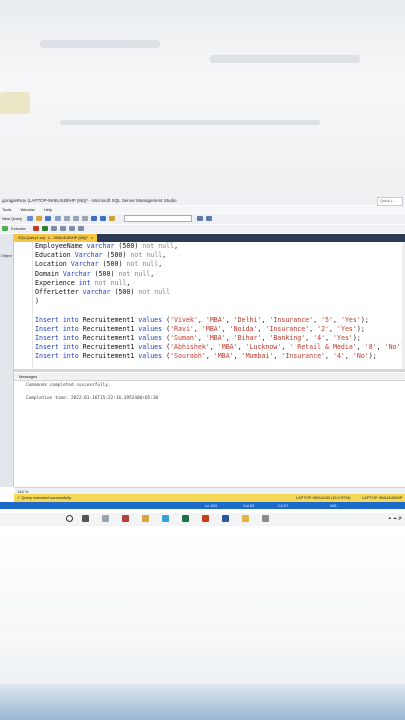 This screenshot has width=405, height=720. Describe the element at coordinates (39, 219) in the screenshot. I see `folder-icon` at that location.